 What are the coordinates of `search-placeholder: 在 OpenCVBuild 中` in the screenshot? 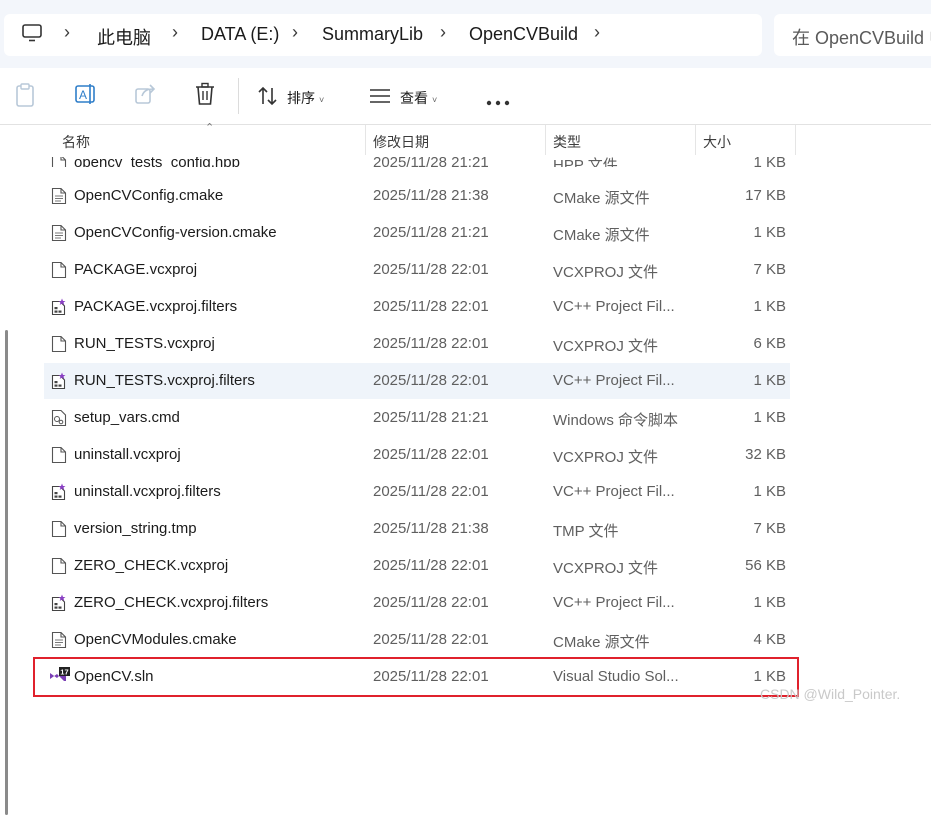 It's located at (861, 38).